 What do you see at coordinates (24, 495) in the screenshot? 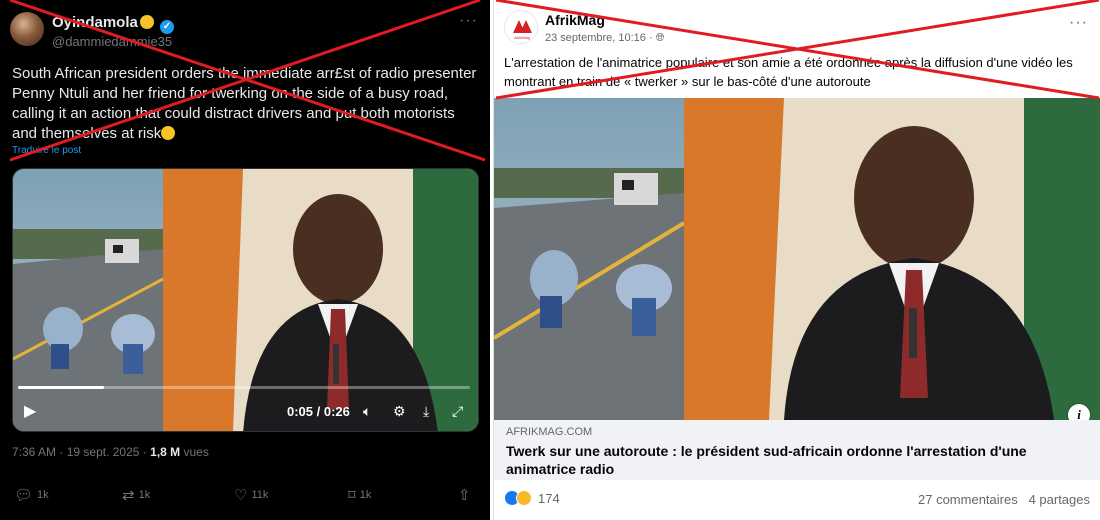
I see `reply-icon: 💬︎` at bounding box center [24, 495].